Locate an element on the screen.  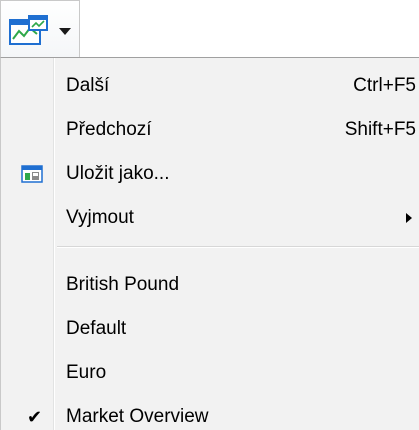
menu-item-template-default: Default is located at coordinates (210, 329).